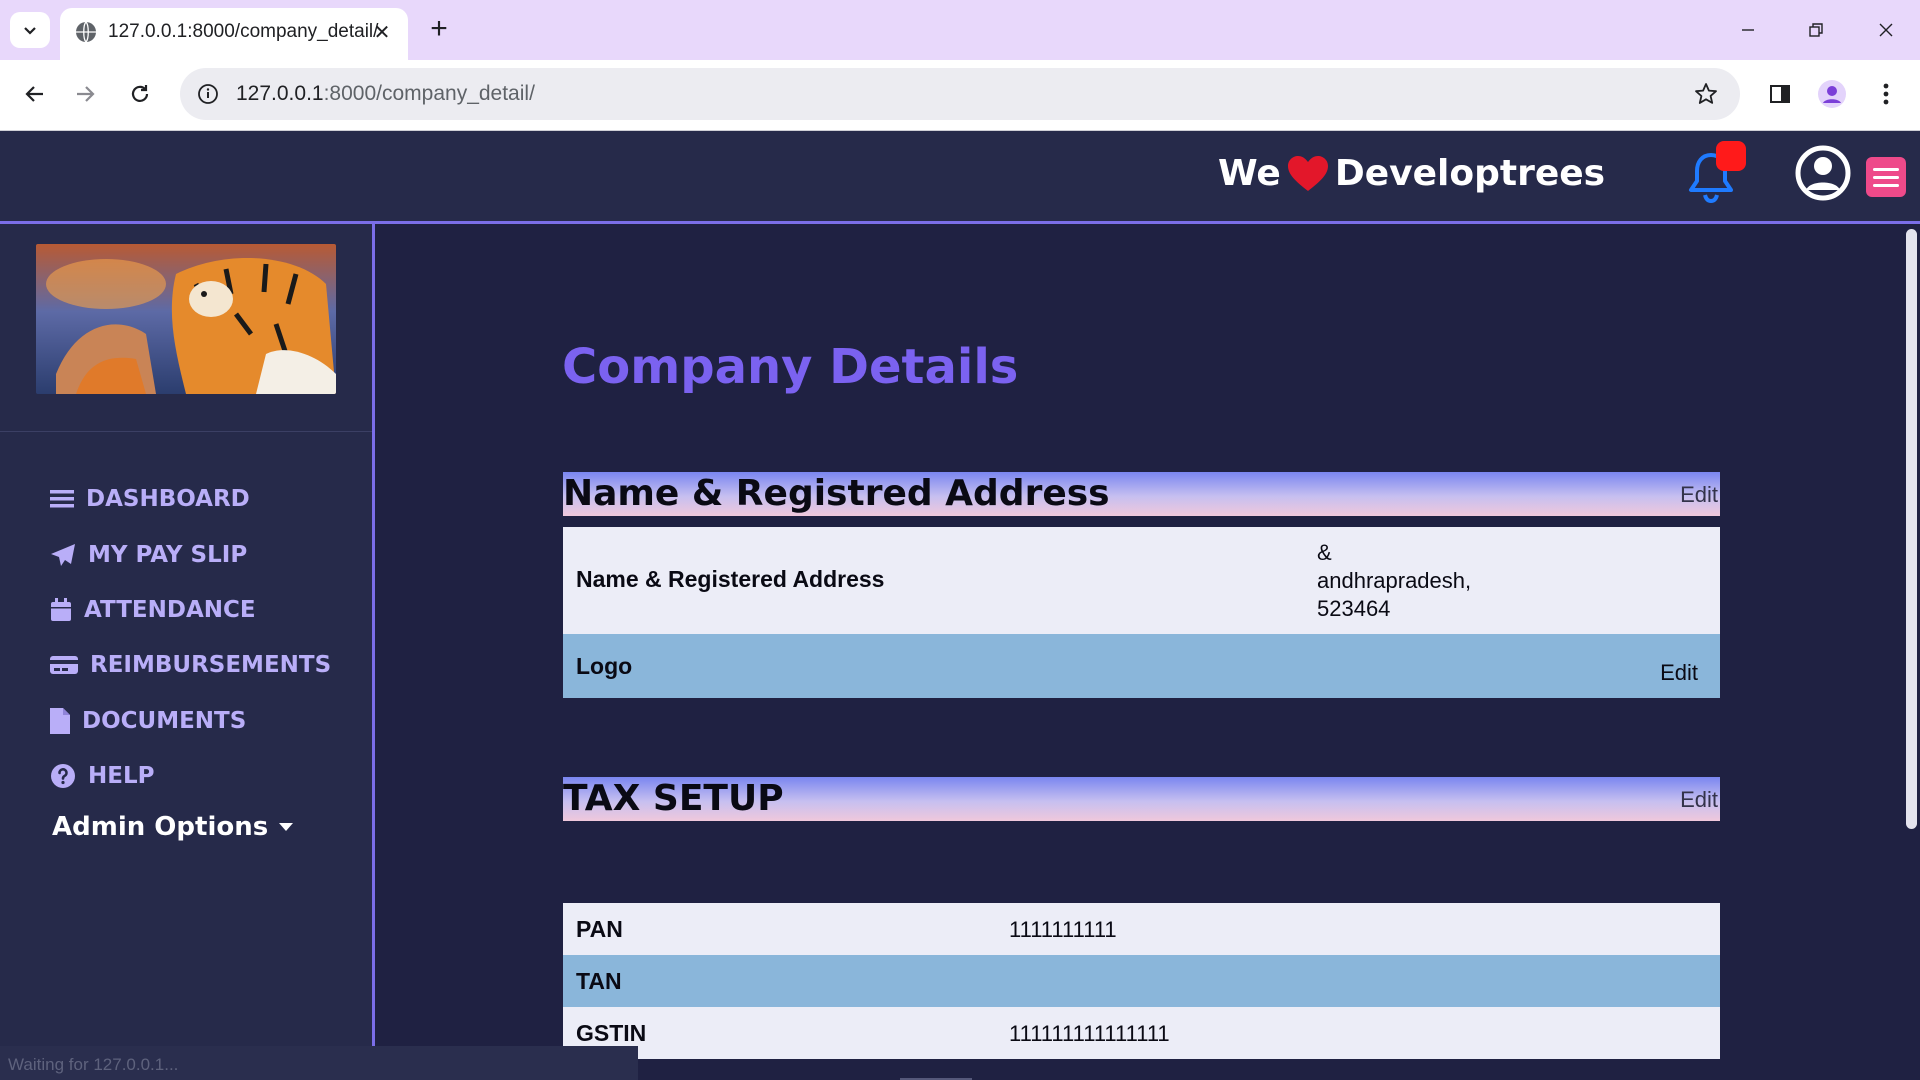 The image size is (1920, 1080). I want to click on table-row: Logo Edit, so click(1141, 666).